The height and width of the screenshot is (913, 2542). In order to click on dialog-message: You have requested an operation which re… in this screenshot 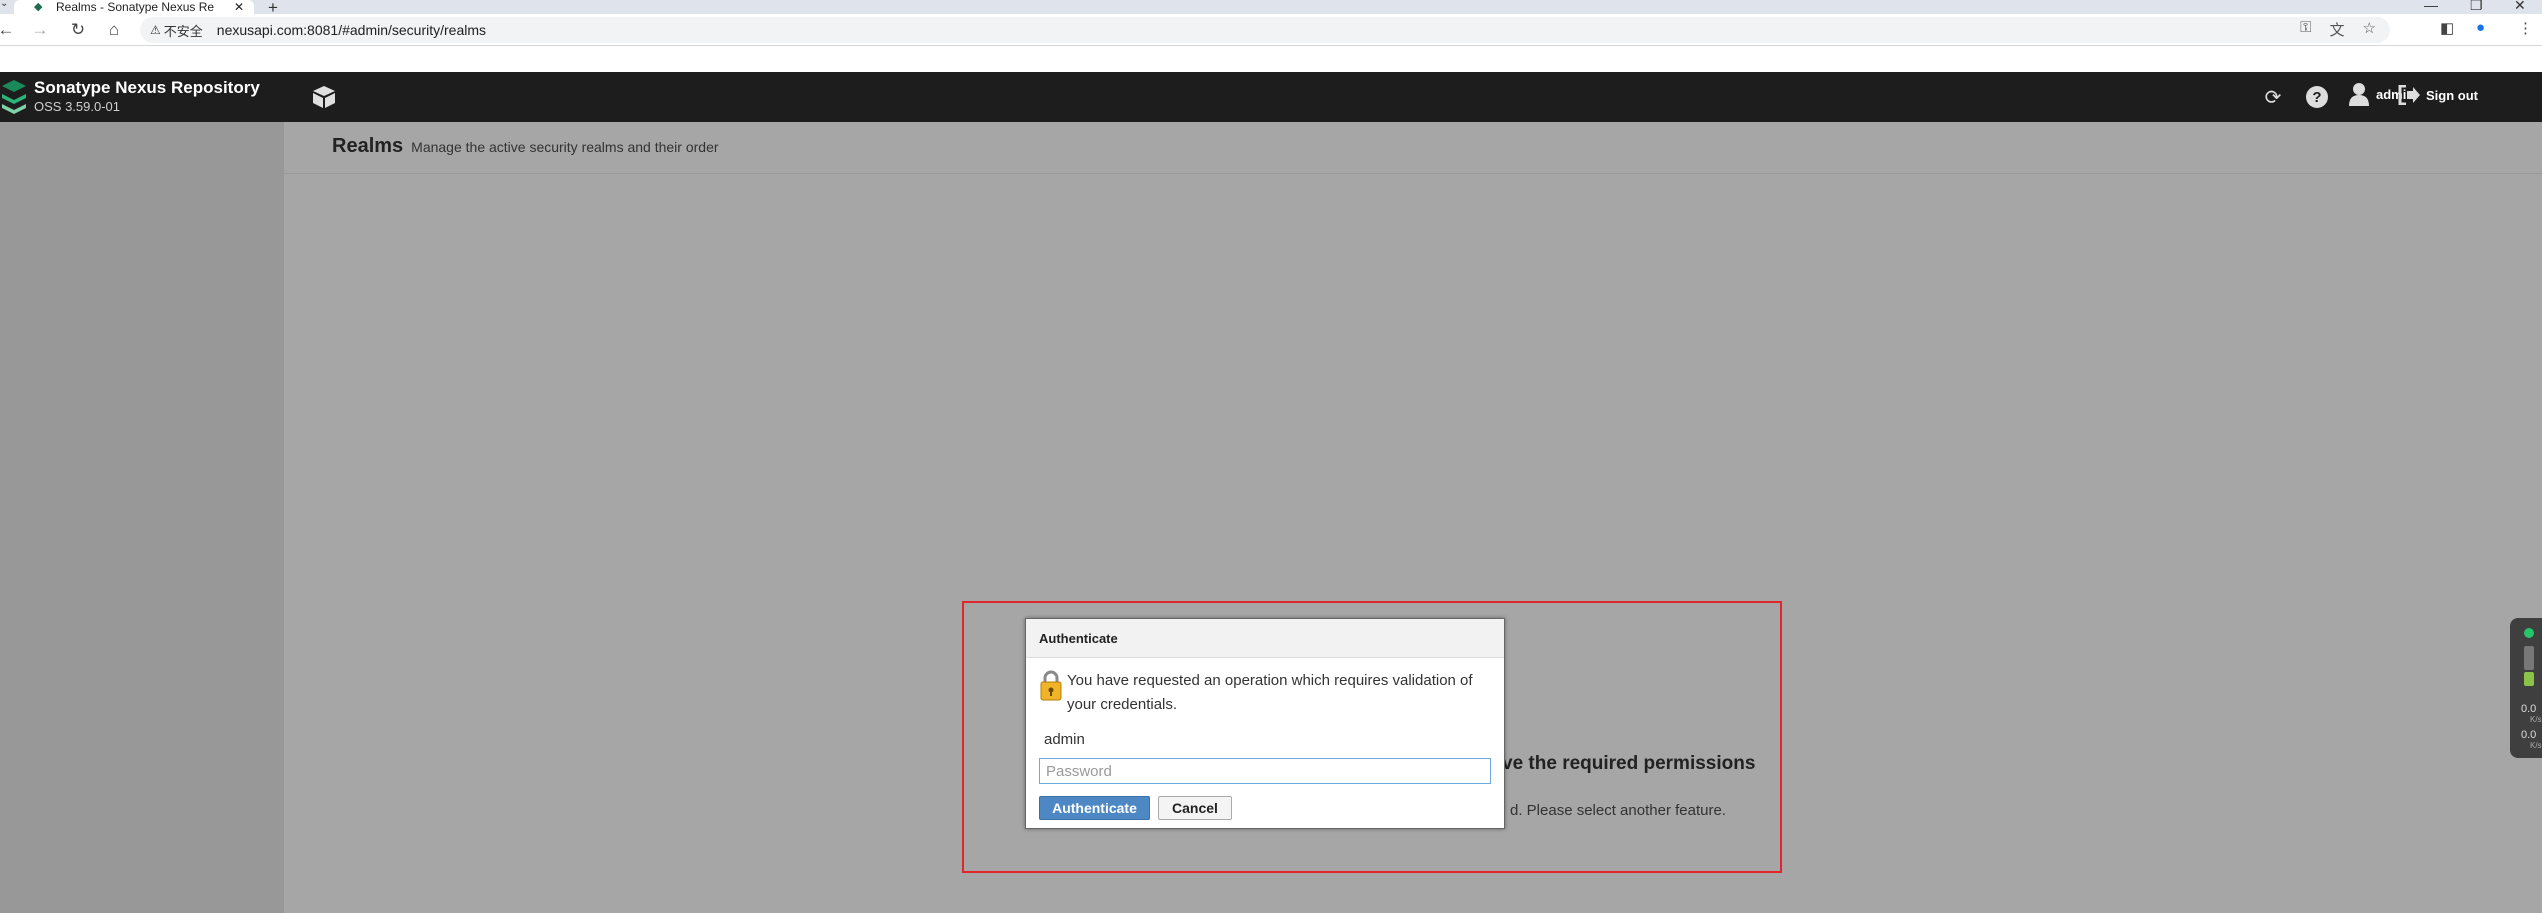, I will do `click(1264, 693)`.